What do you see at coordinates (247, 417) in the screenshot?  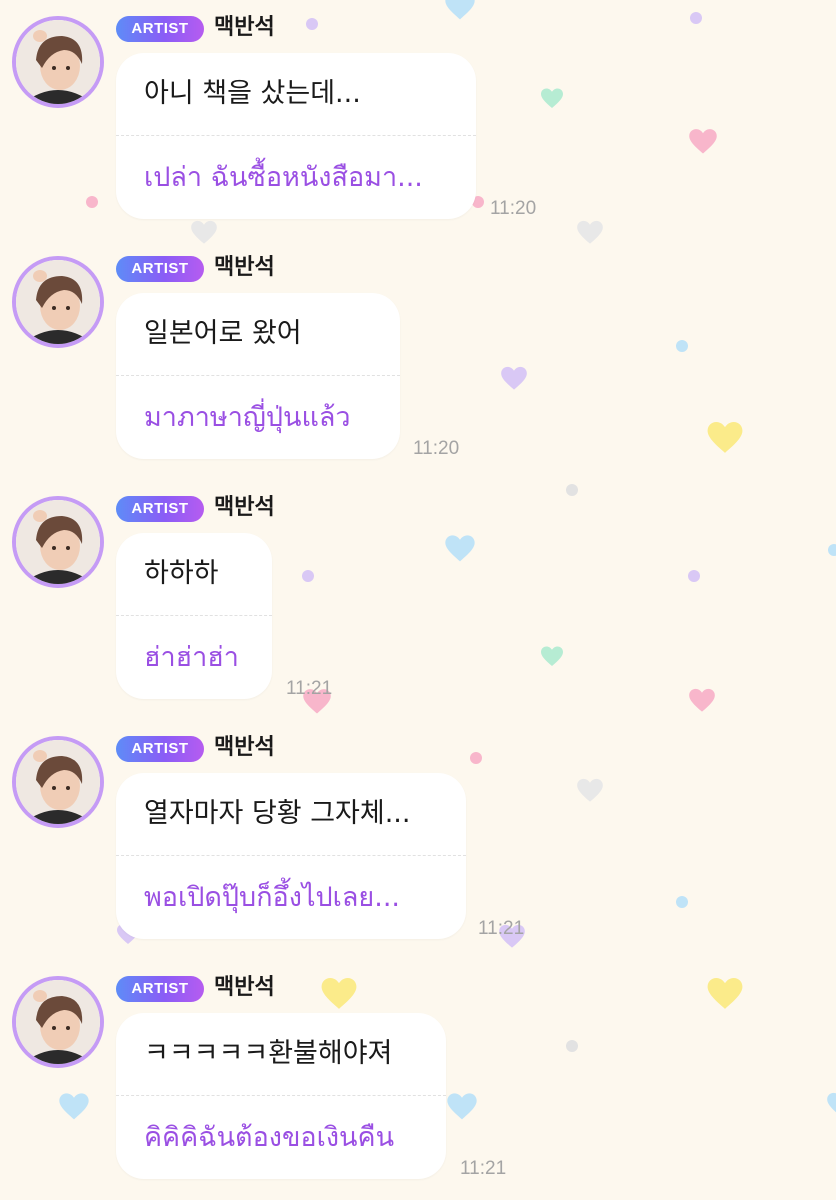 I see `translation-text: มาภาษาญี่ปุ่นแล้ว` at bounding box center [247, 417].